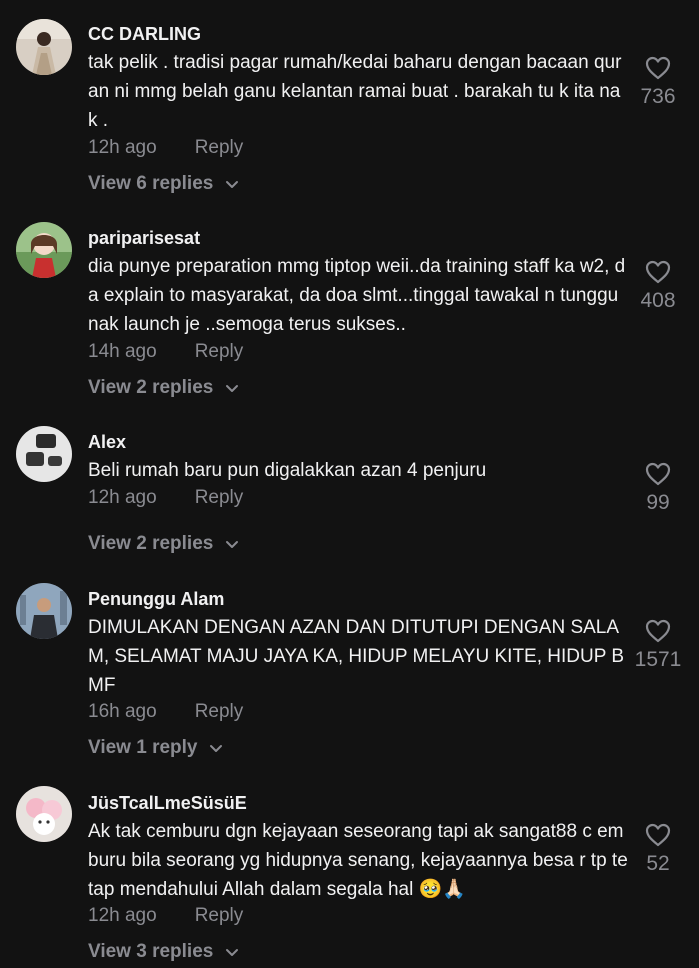 This screenshot has width=699, height=968. Describe the element at coordinates (151, 183) in the screenshot. I see `view-replies-label: View 6 replies` at that location.